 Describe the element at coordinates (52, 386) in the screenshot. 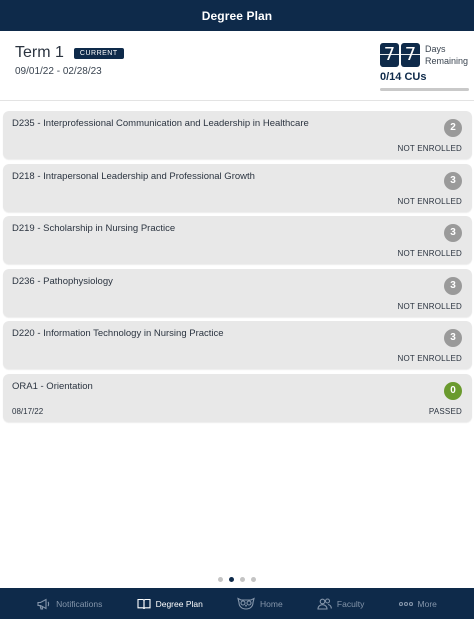

I see `course-title: ORA1 - Orientation` at that location.